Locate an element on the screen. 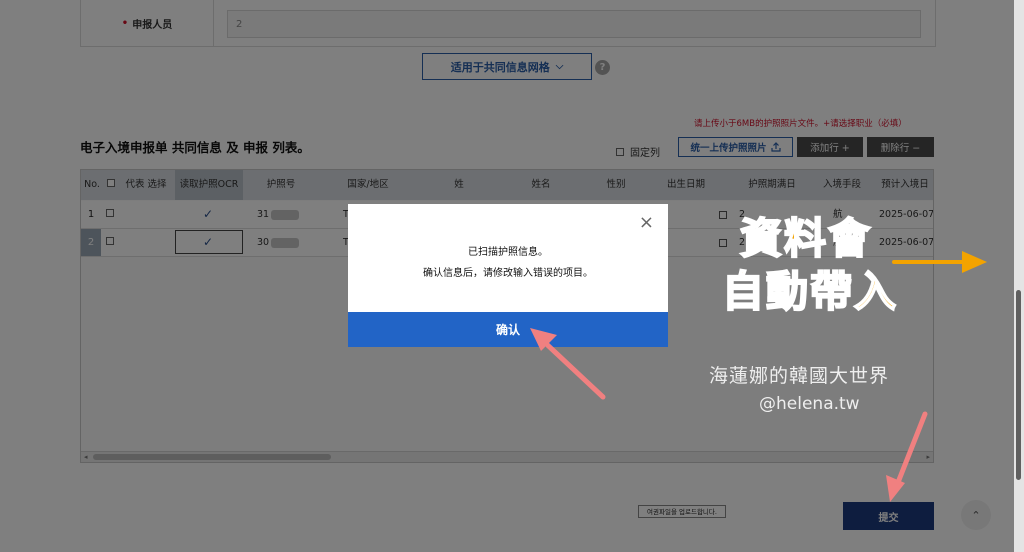  arrow-to-submit-icon is located at coordinates (907, 456).